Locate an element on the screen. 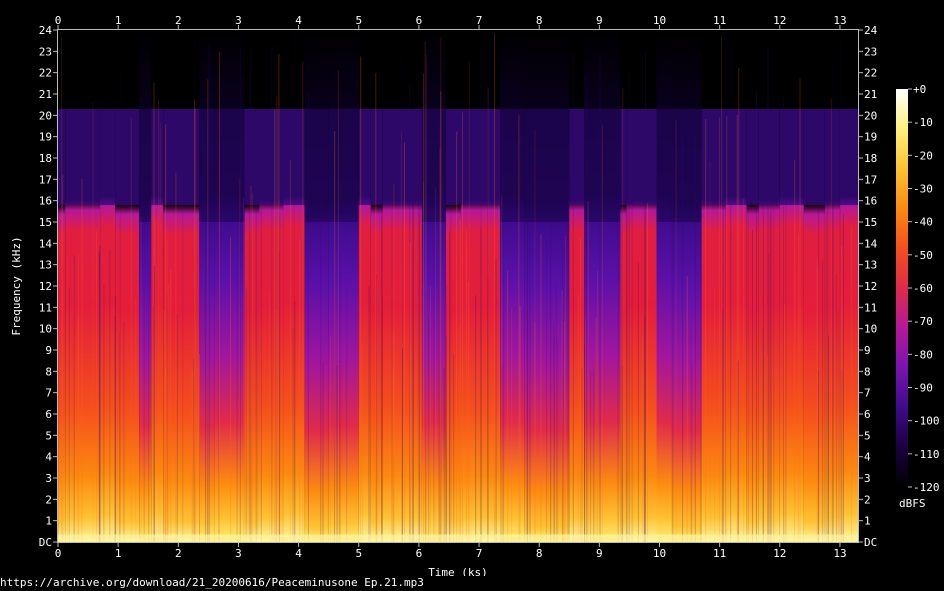  y-tick-label: 11 is located at coordinates (45, 307).